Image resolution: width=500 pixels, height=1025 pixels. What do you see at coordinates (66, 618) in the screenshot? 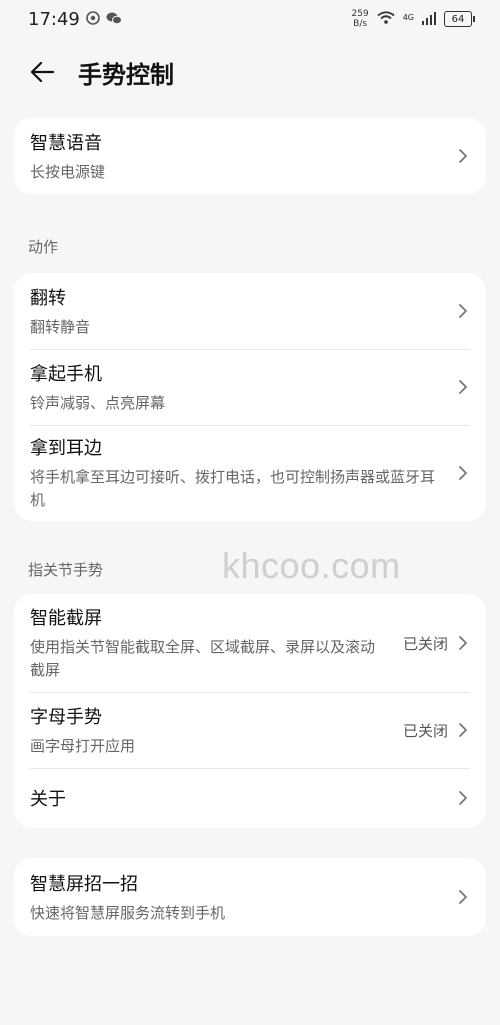
I see `row-title: 智能截屏` at bounding box center [66, 618].